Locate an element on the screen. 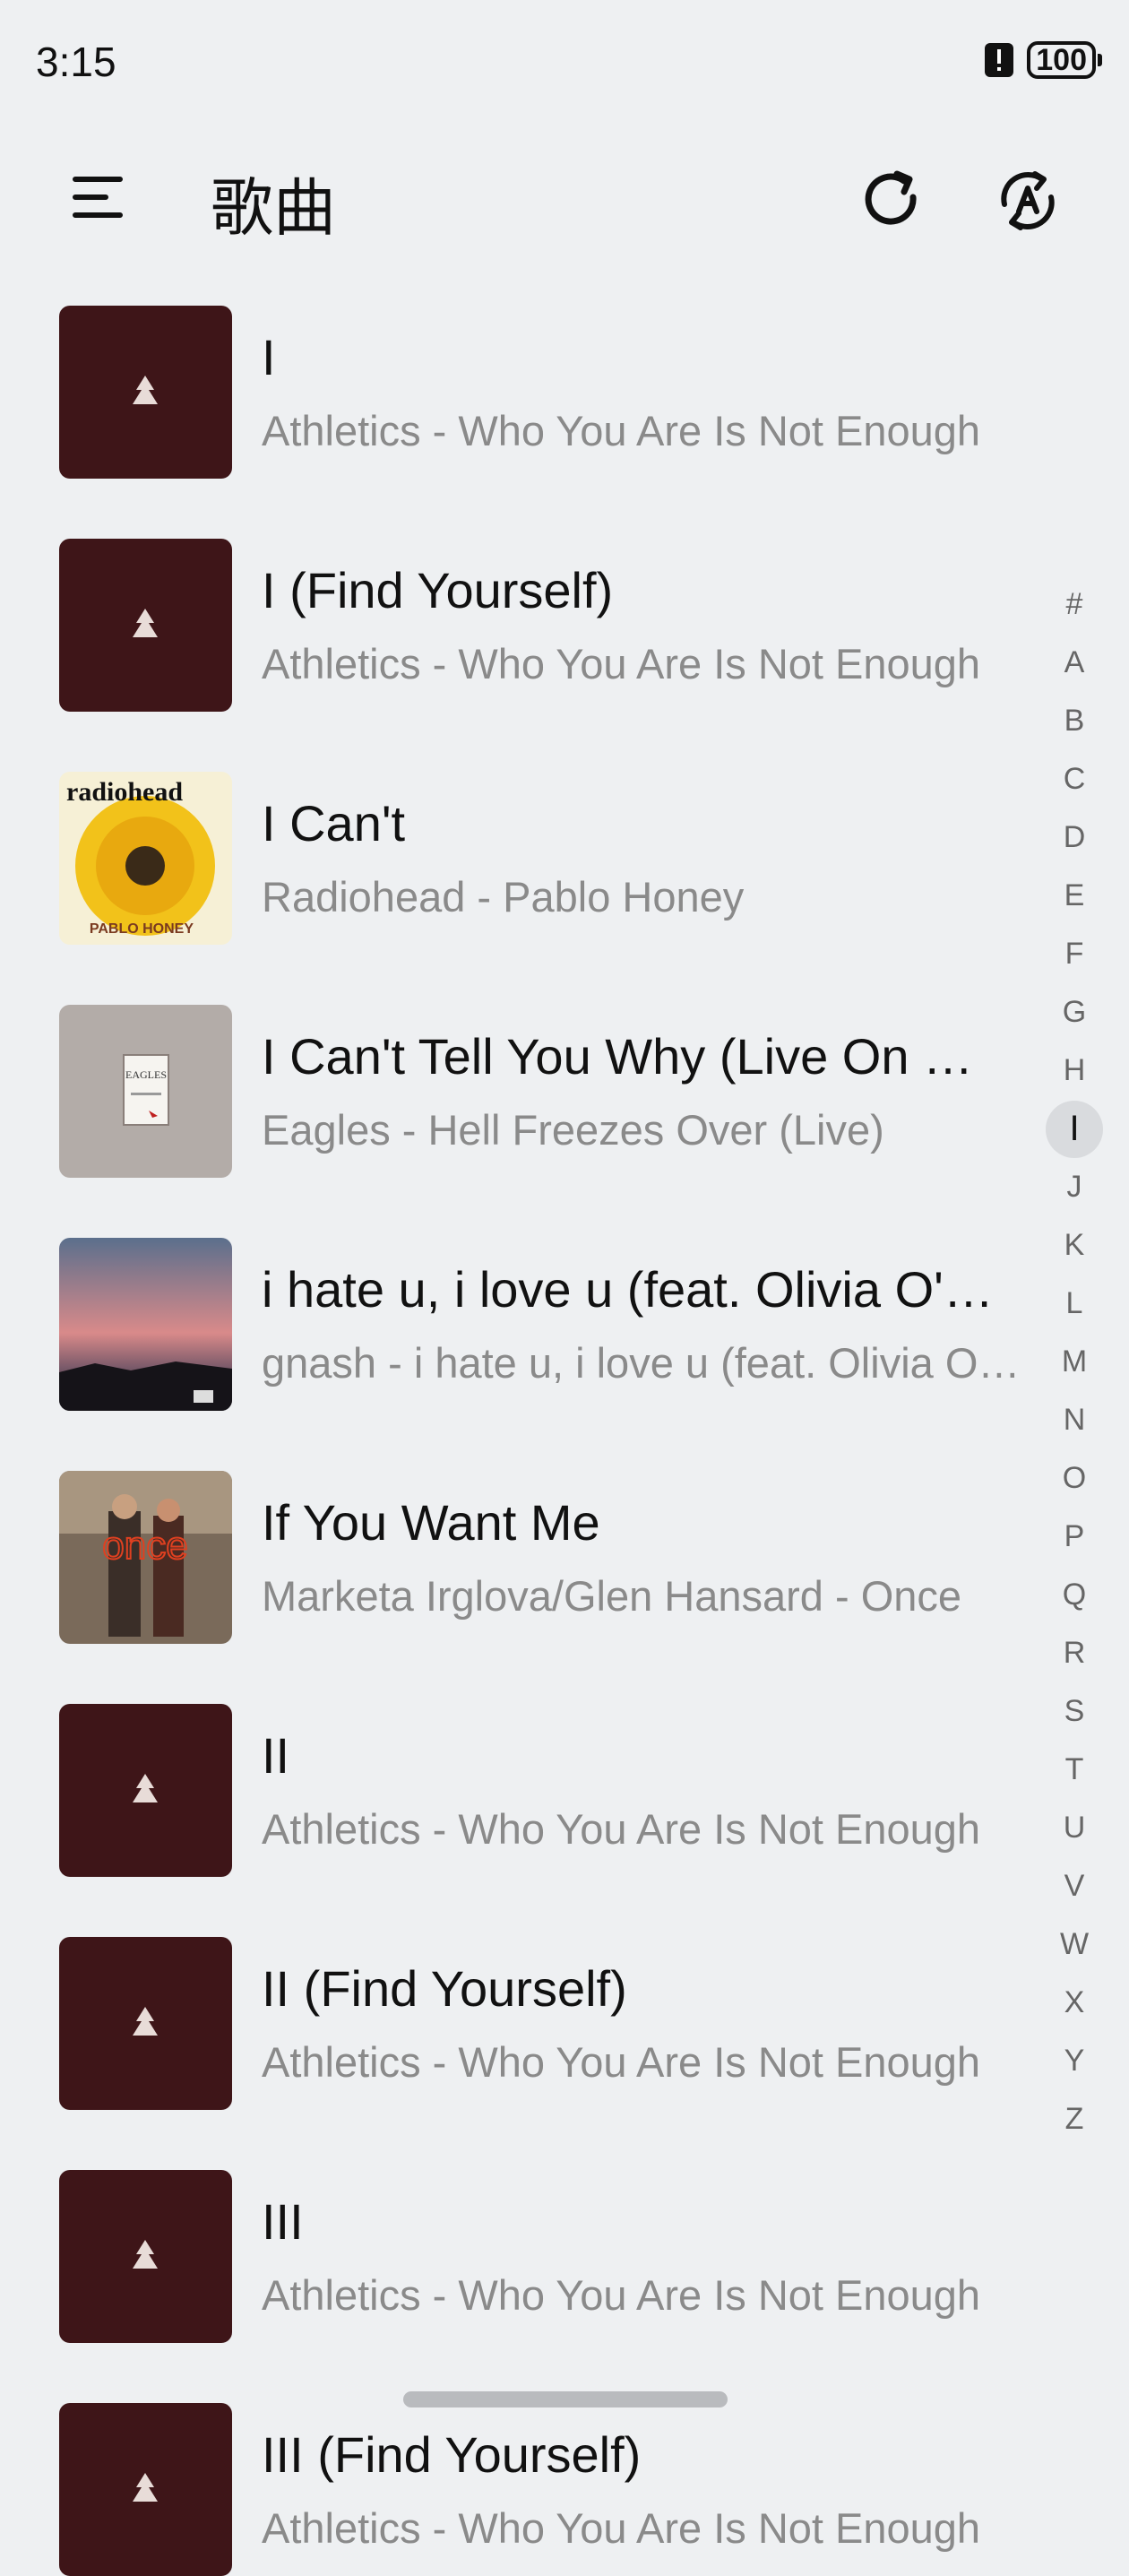 Image resolution: width=1129 pixels, height=2576 pixels. battery-icon: 100 is located at coordinates (1065, 60).